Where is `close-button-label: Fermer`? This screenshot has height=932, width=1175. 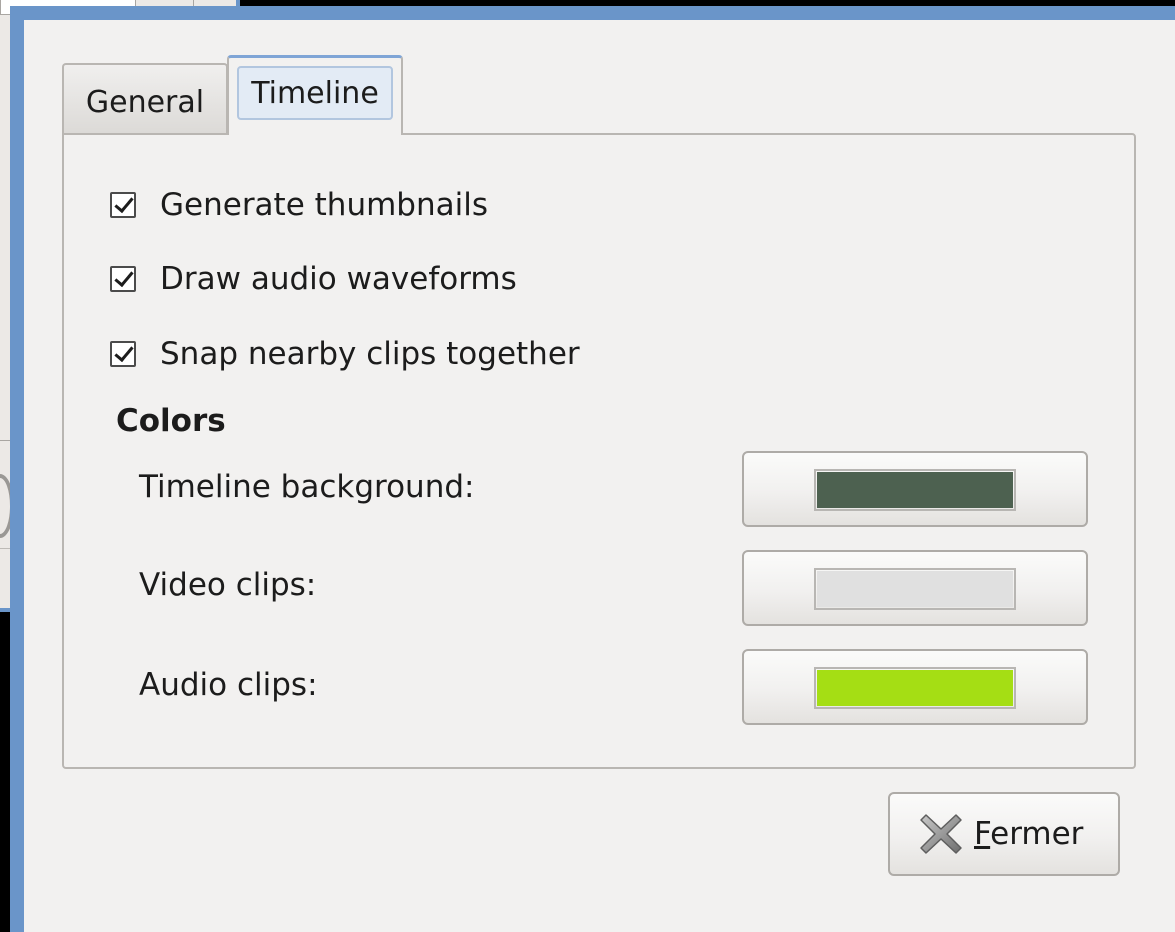
close-button-label: Fermer is located at coordinates (1028, 834).